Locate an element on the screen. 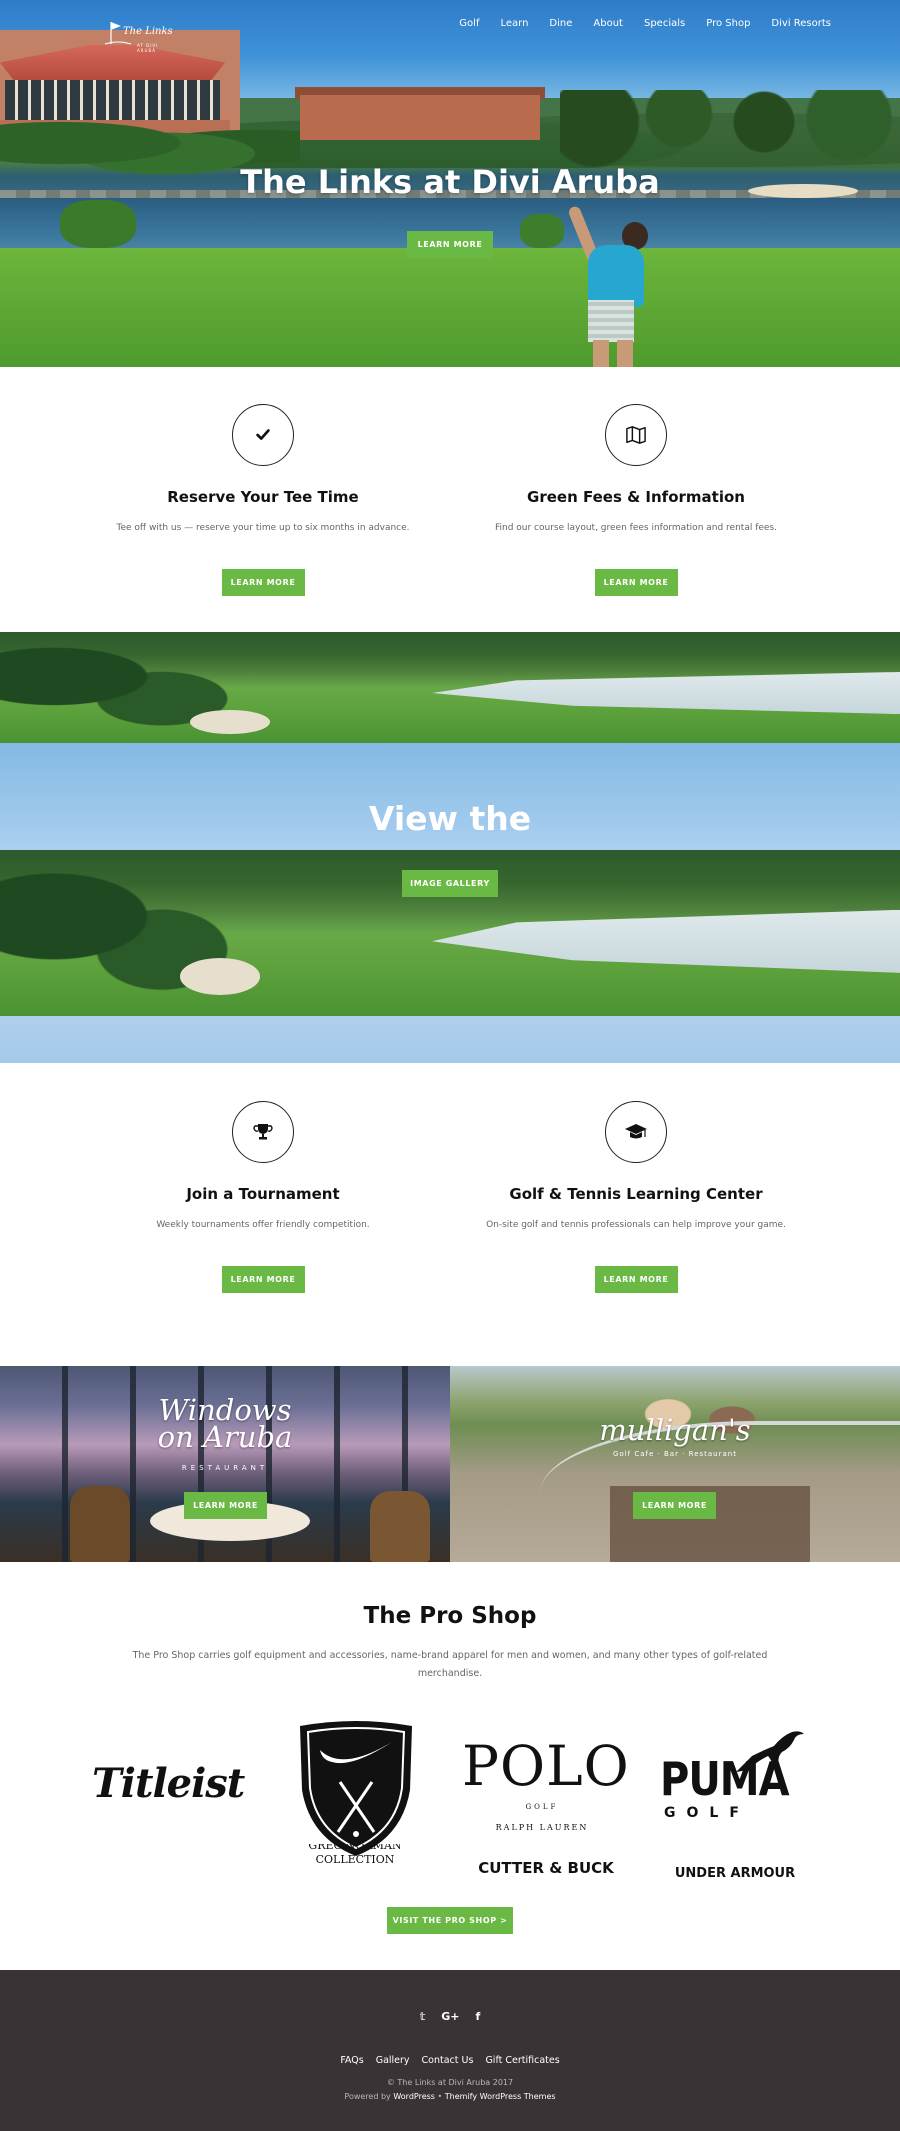 This screenshot has height=2131, width=900. footer-link-gallery: Gallery is located at coordinates (393, 2060).